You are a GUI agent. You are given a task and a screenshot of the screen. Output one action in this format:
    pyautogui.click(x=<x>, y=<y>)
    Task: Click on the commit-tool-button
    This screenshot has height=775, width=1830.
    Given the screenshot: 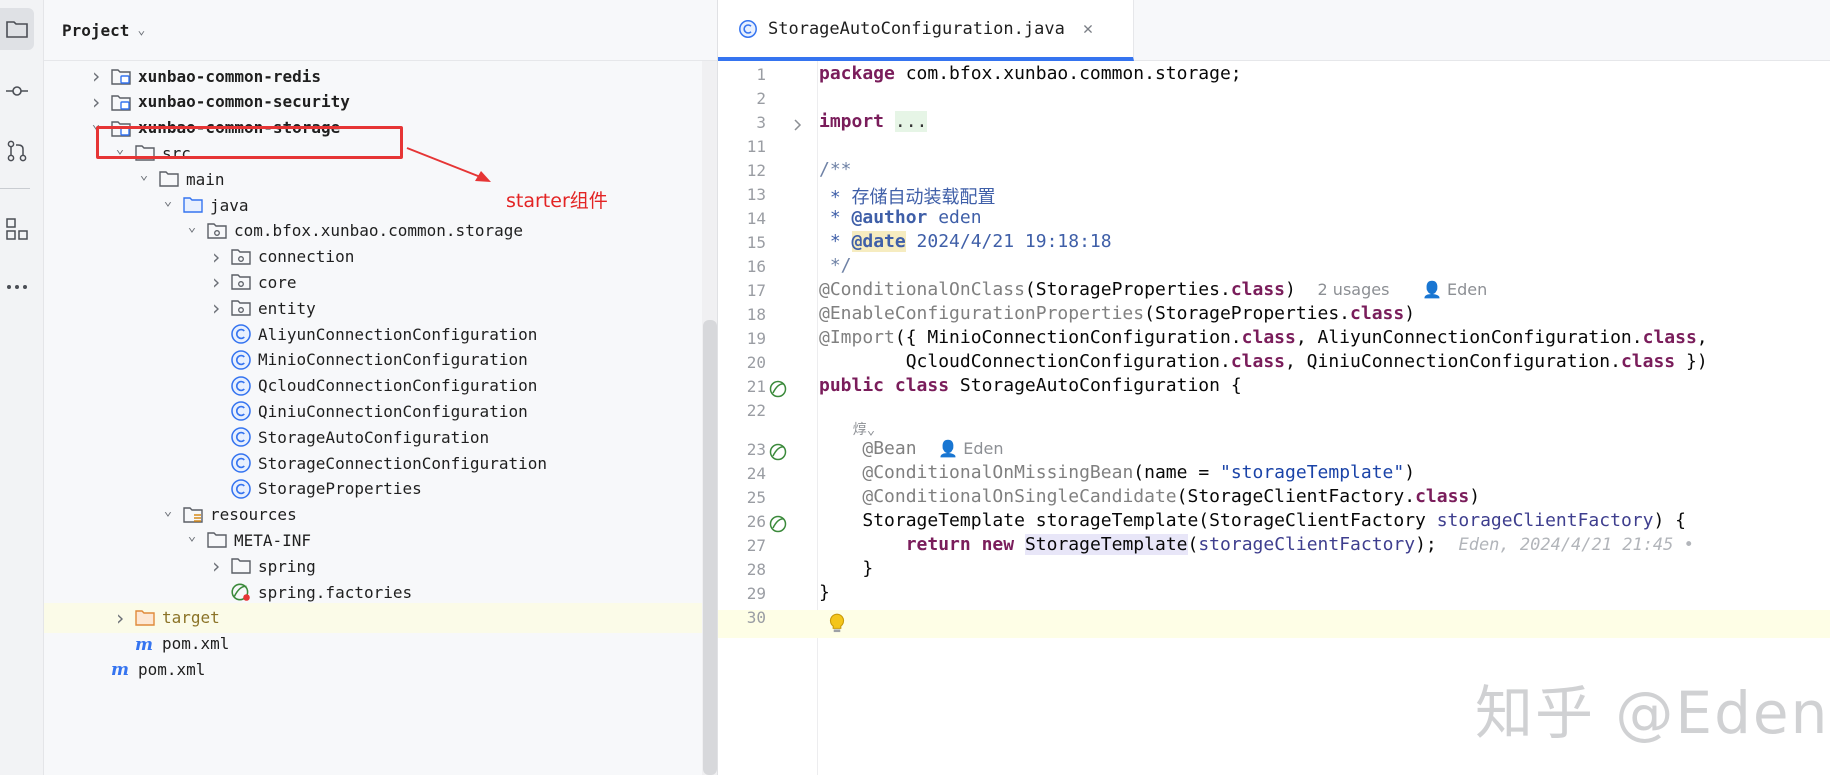 What is the action you would take?
    pyautogui.click(x=17, y=91)
    